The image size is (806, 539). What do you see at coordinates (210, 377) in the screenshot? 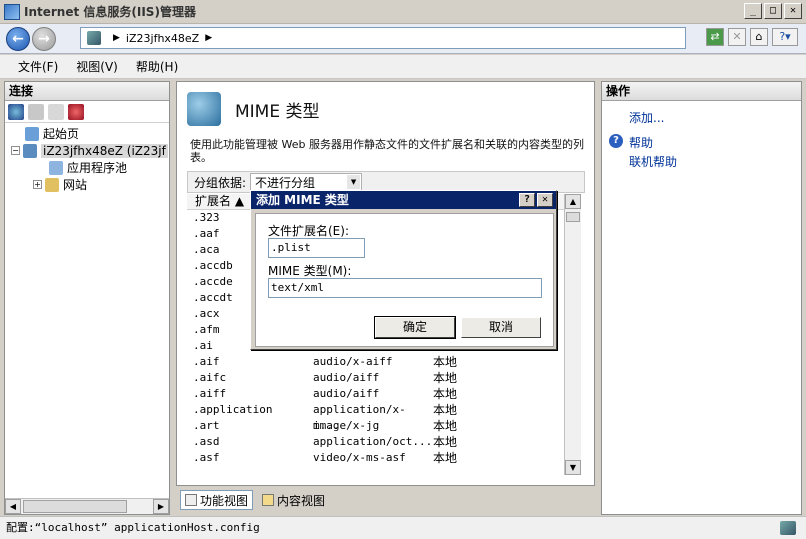
I see `cell-extension: .aifc` at bounding box center [210, 377].